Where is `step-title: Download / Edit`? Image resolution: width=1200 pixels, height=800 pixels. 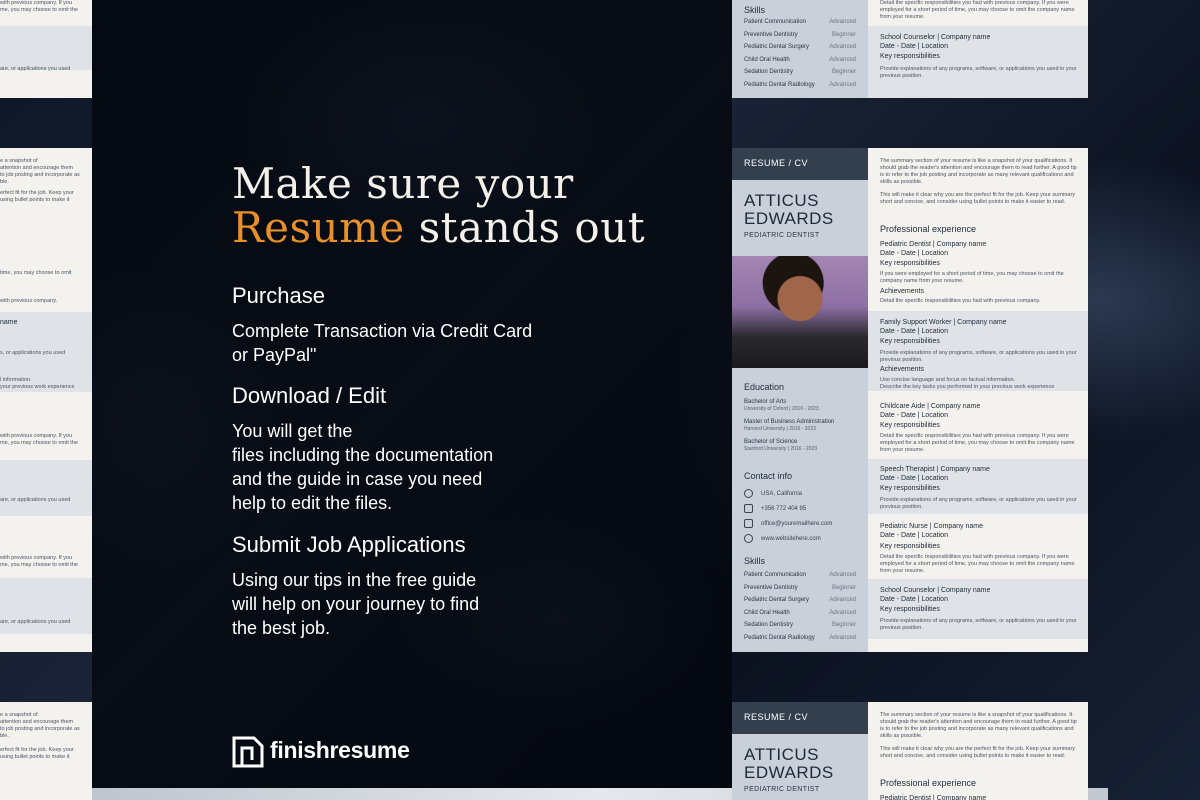 step-title: Download / Edit is located at coordinates (309, 395).